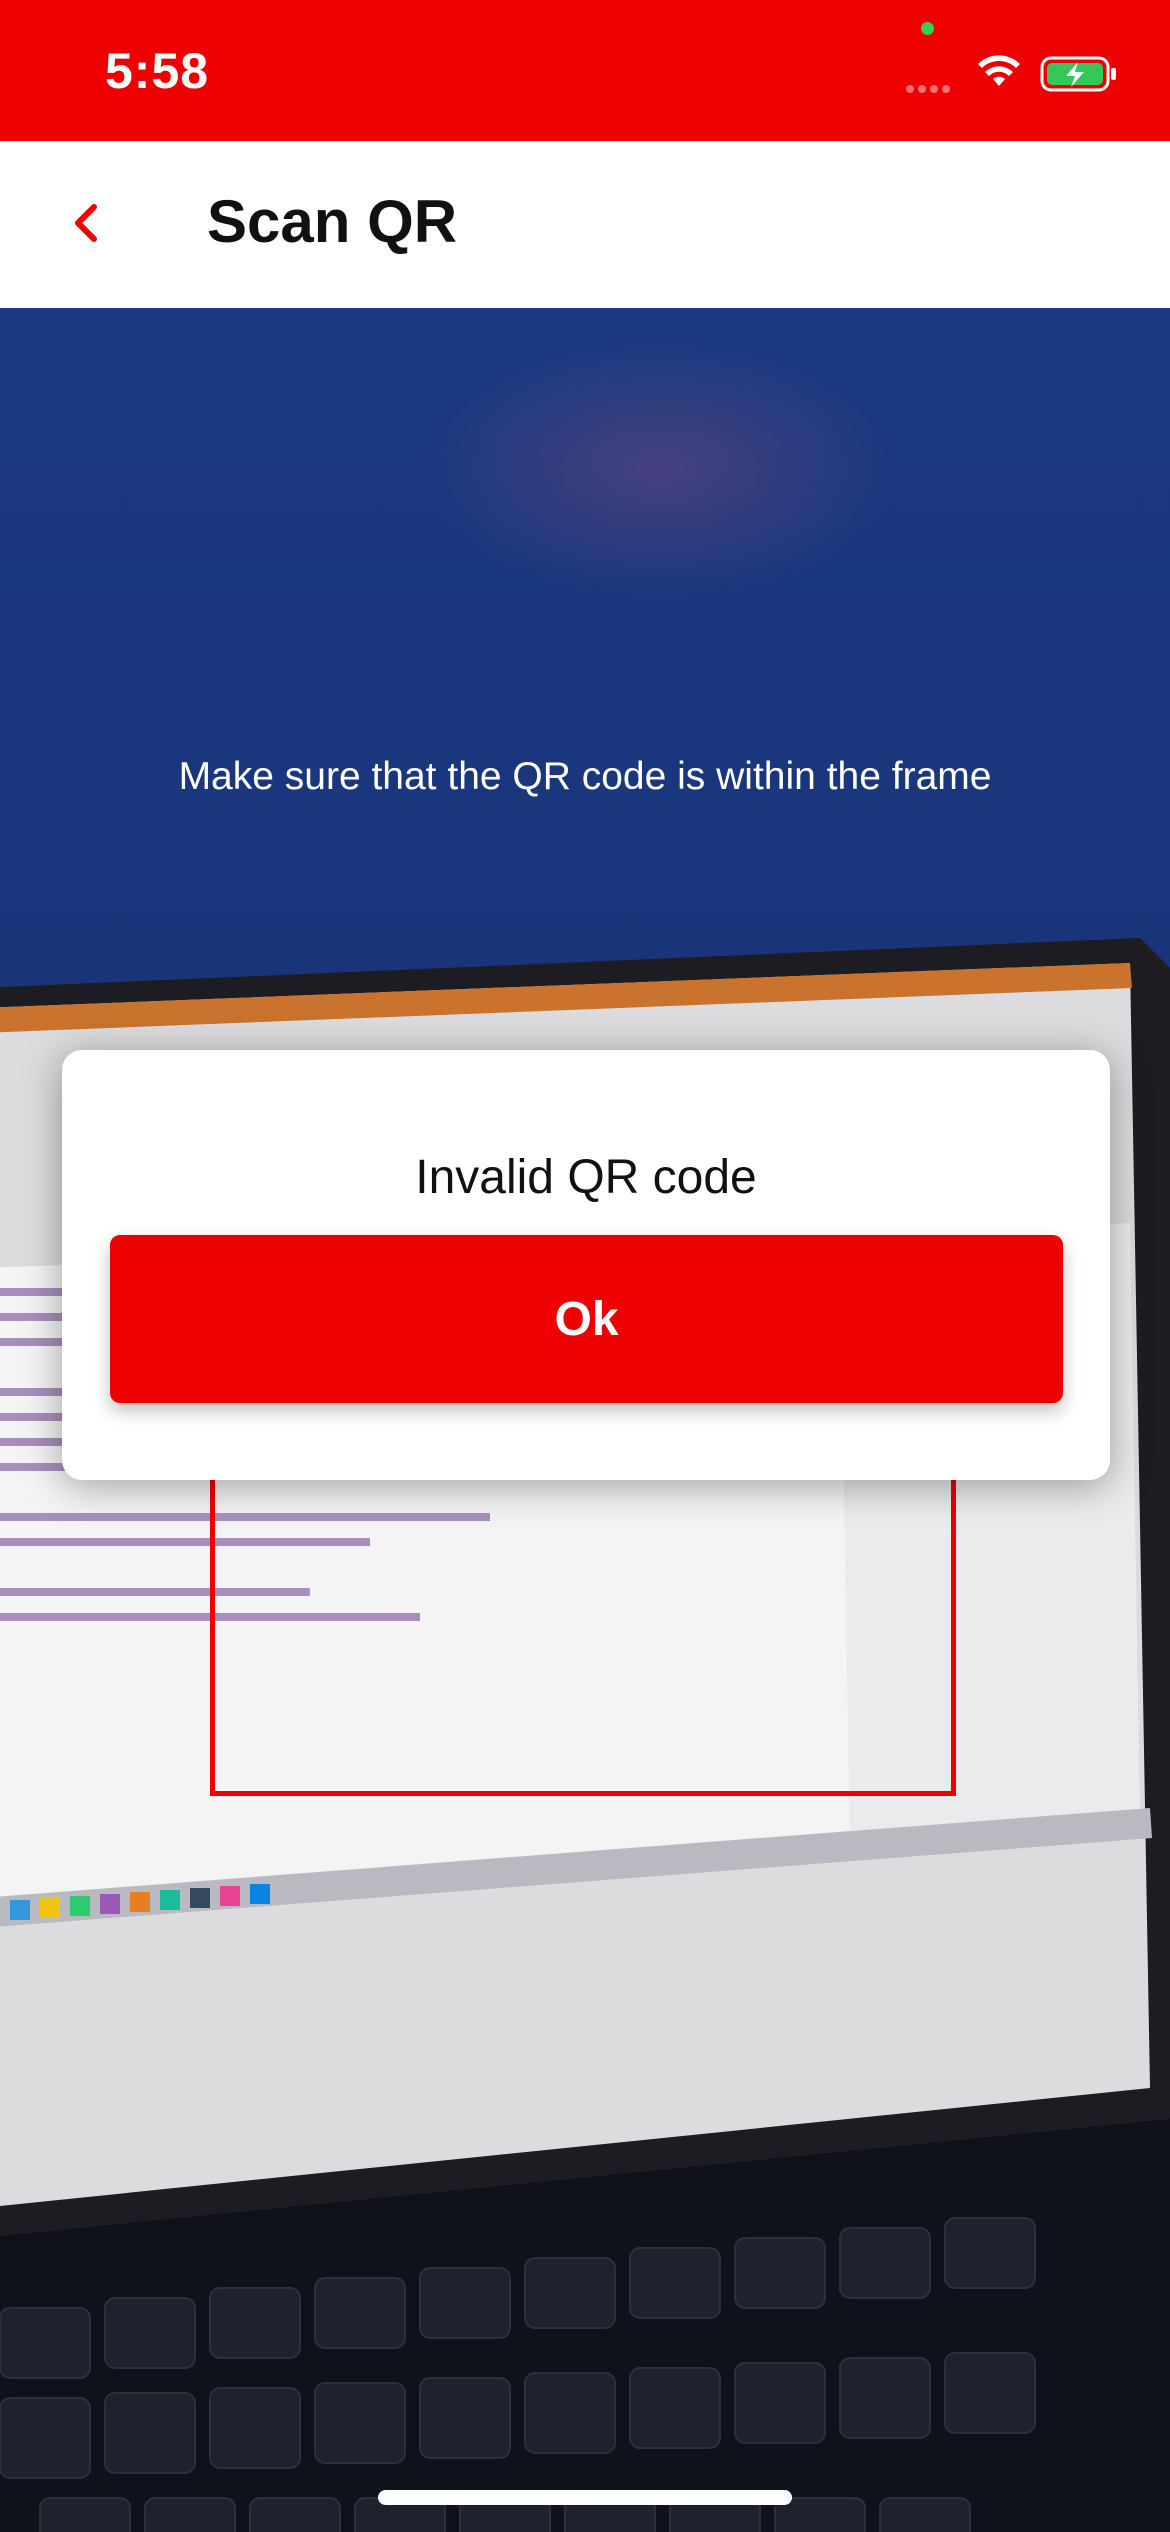 The image size is (1170, 2532). I want to click on home-indicator, so click(585, 2497).